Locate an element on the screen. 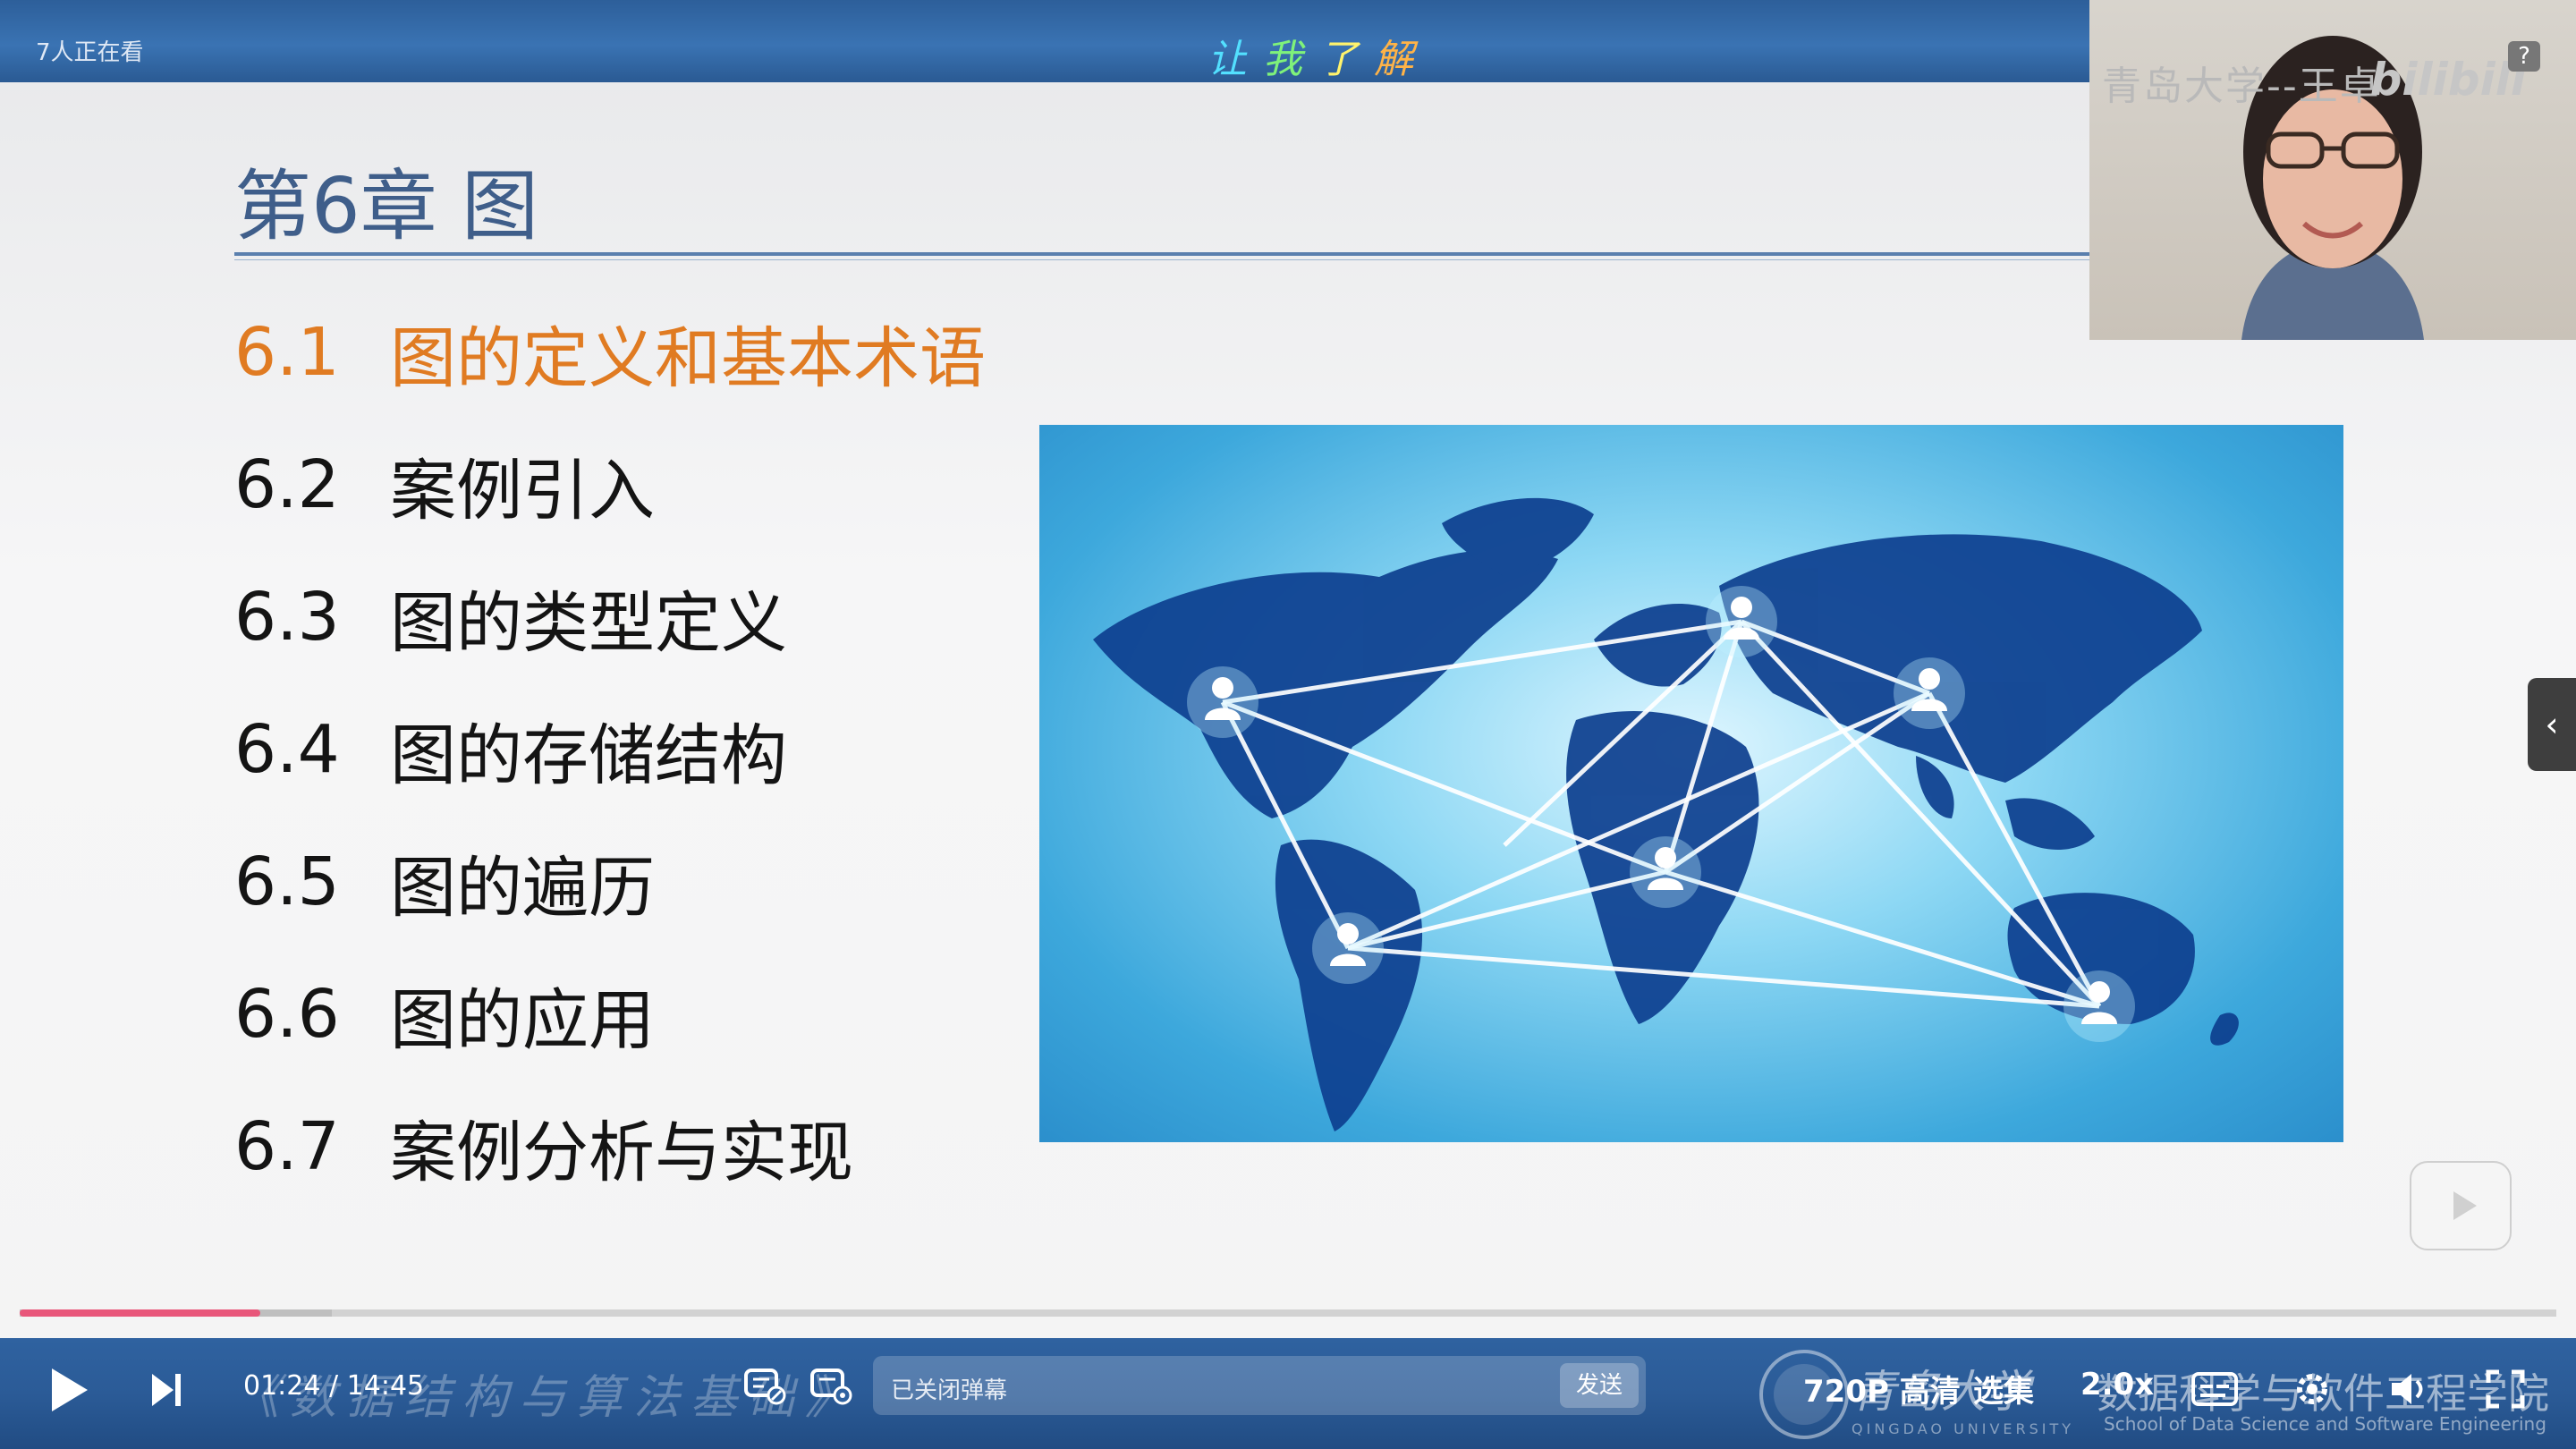  skip-next-icon is located at coordinates (166, 1390).